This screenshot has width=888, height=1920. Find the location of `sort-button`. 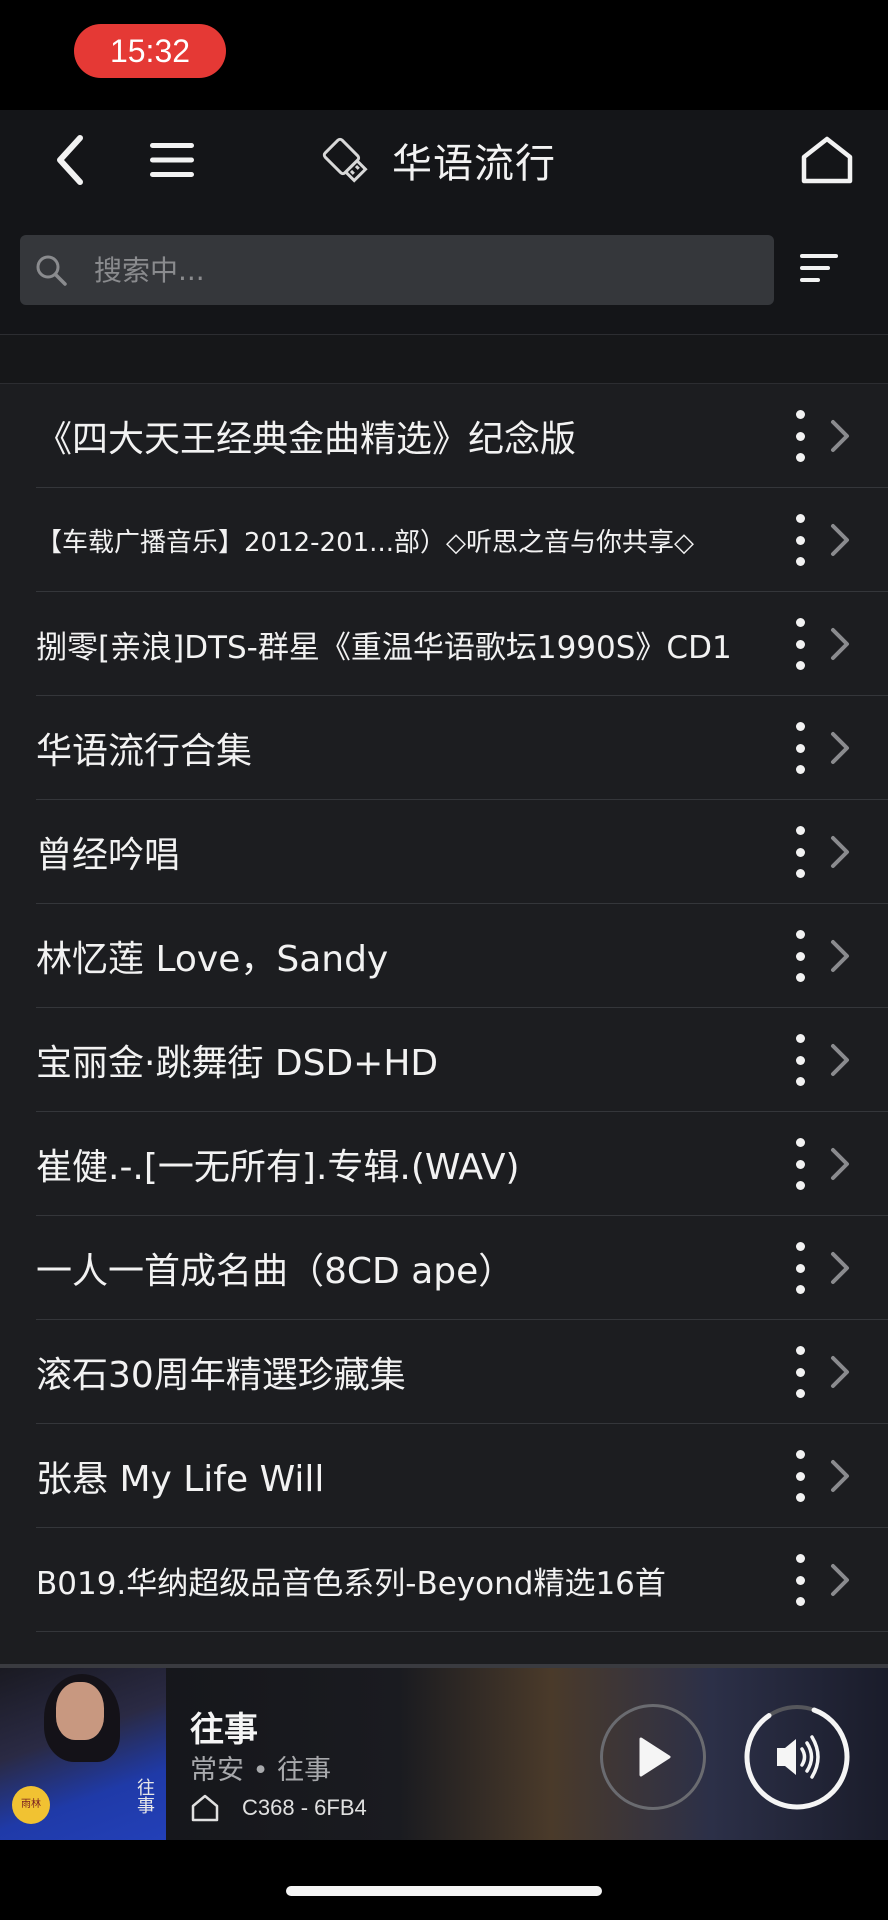

sort-button is located at coordinates (820, 270).